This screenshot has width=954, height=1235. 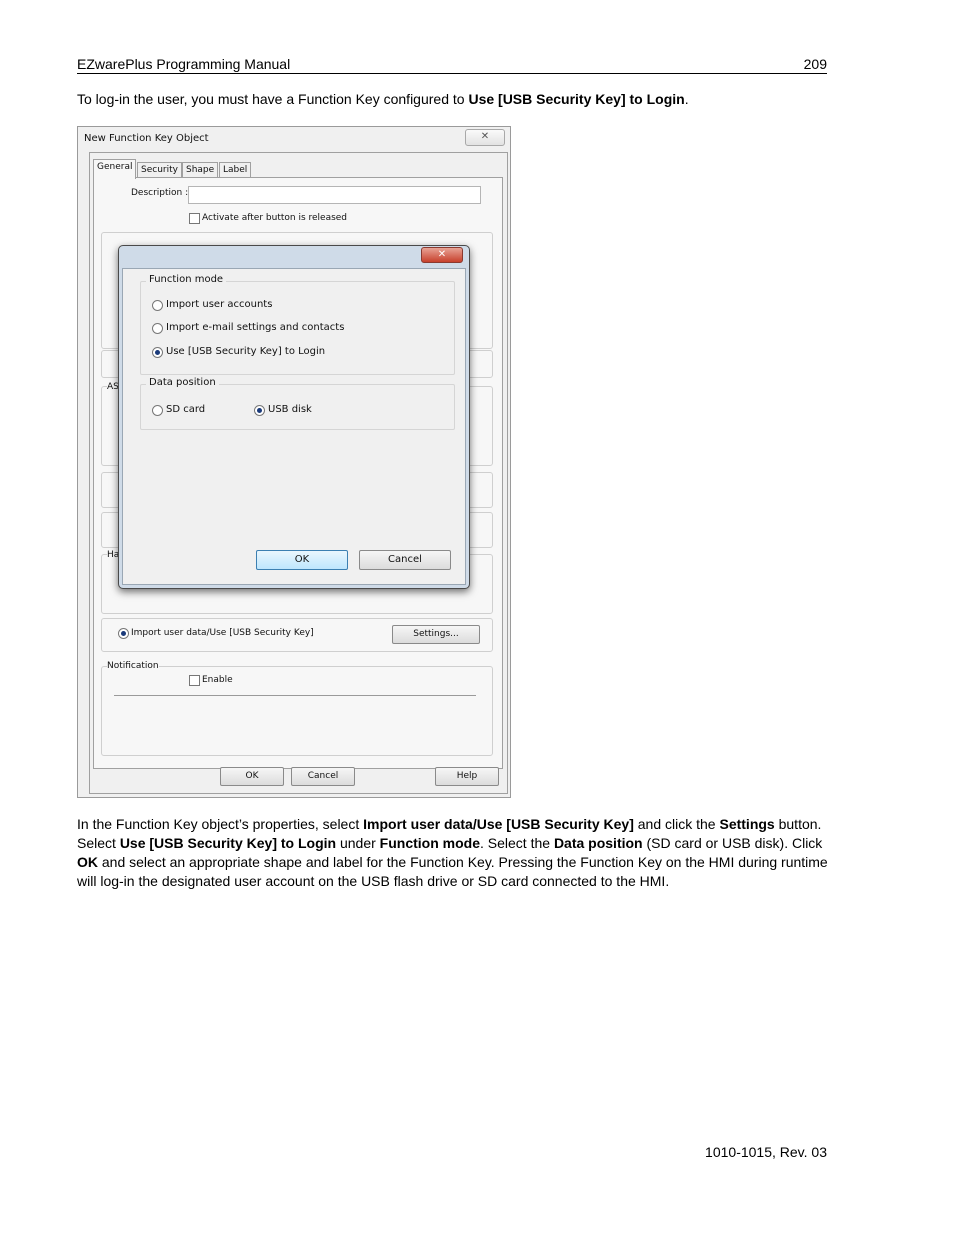 What do you see at coordinates (334, 195) in the screenshot?
I see `description-input` at bounding box center [334, 195].